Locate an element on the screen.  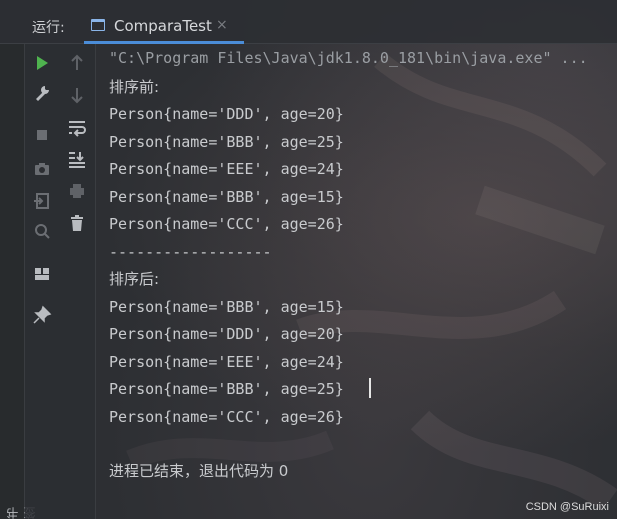
tab-comparatest: ComparaTest × is located at coordinates (164, 27).